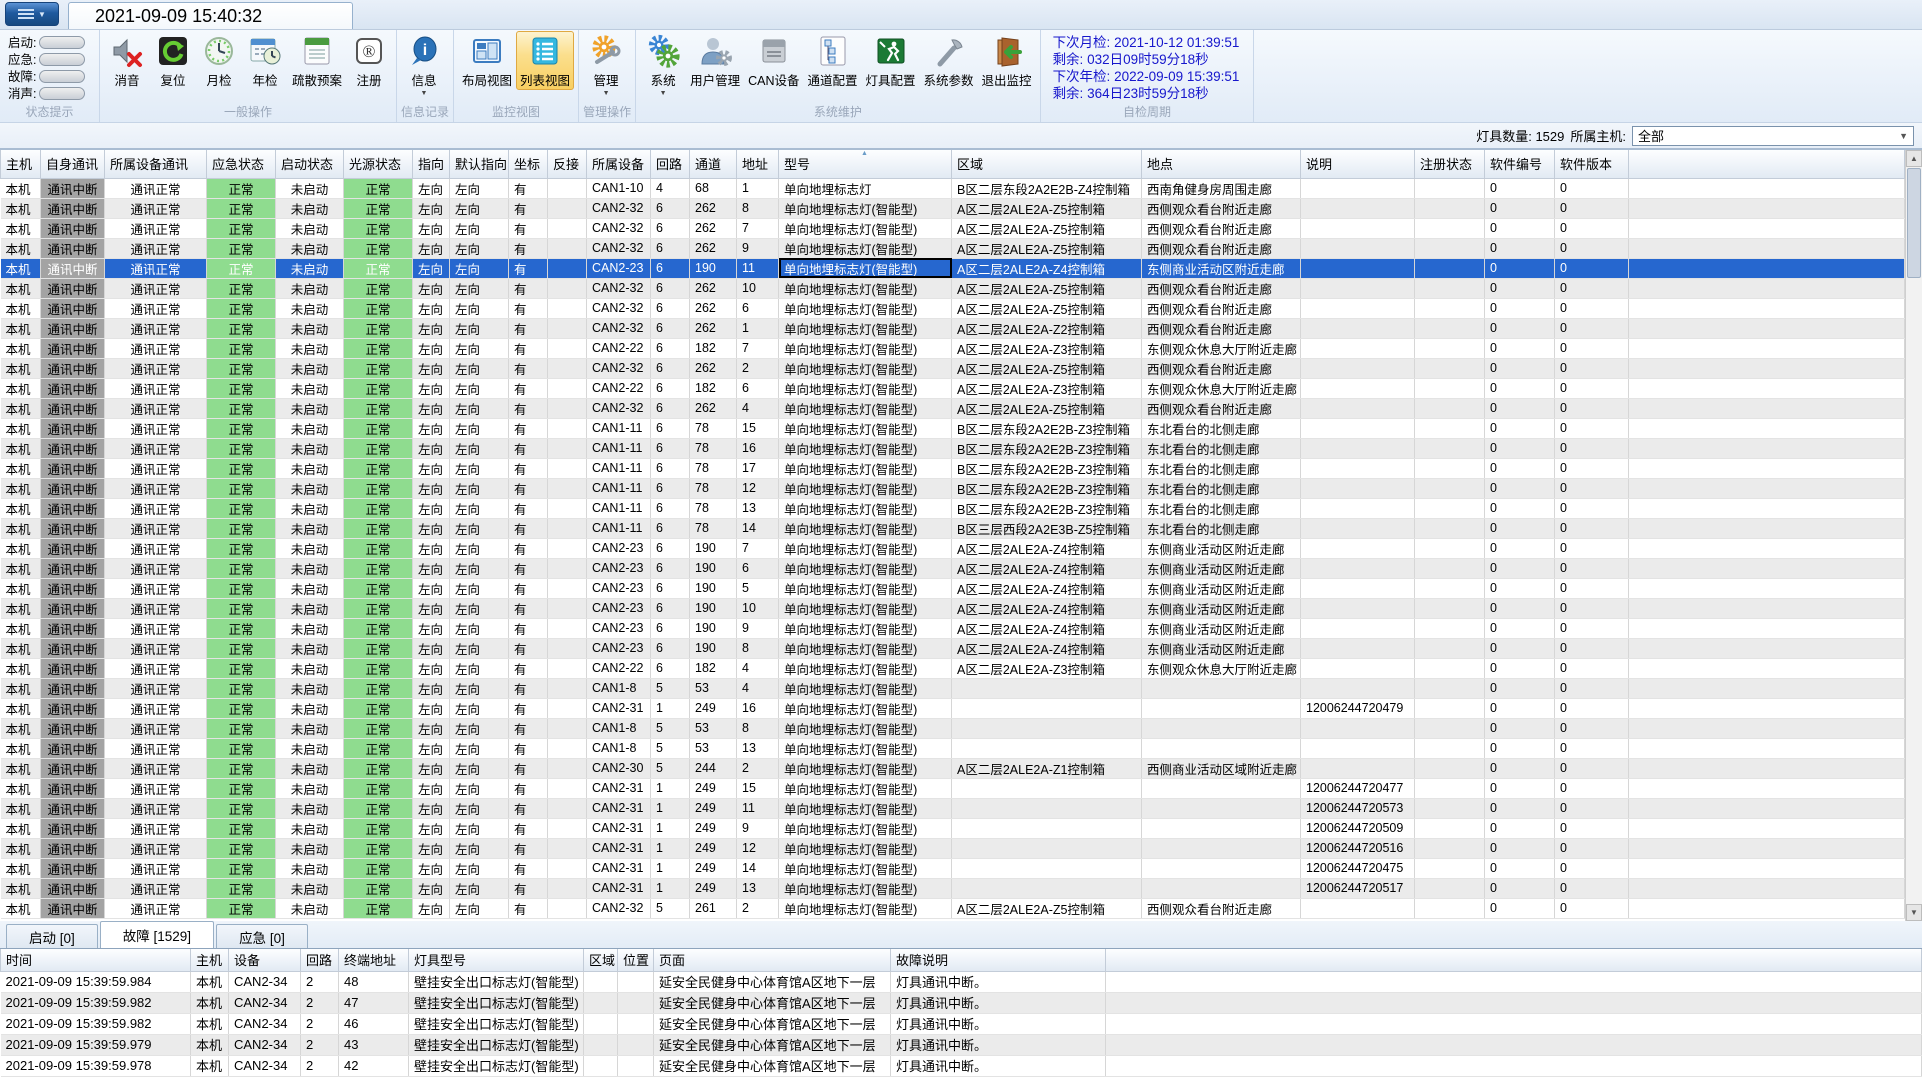 The width and height of the screenshot is (1922, 1078). What do you see at coordinates (95, 960) in the screenshot?
I see `fault-column-header-时间: 时间` at bounding box center [95, 960].